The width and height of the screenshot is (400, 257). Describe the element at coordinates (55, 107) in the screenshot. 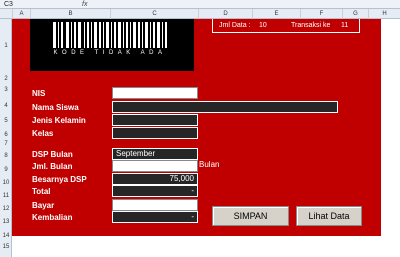

I see `nama-siswa-label: Nama Siswa` at that location.